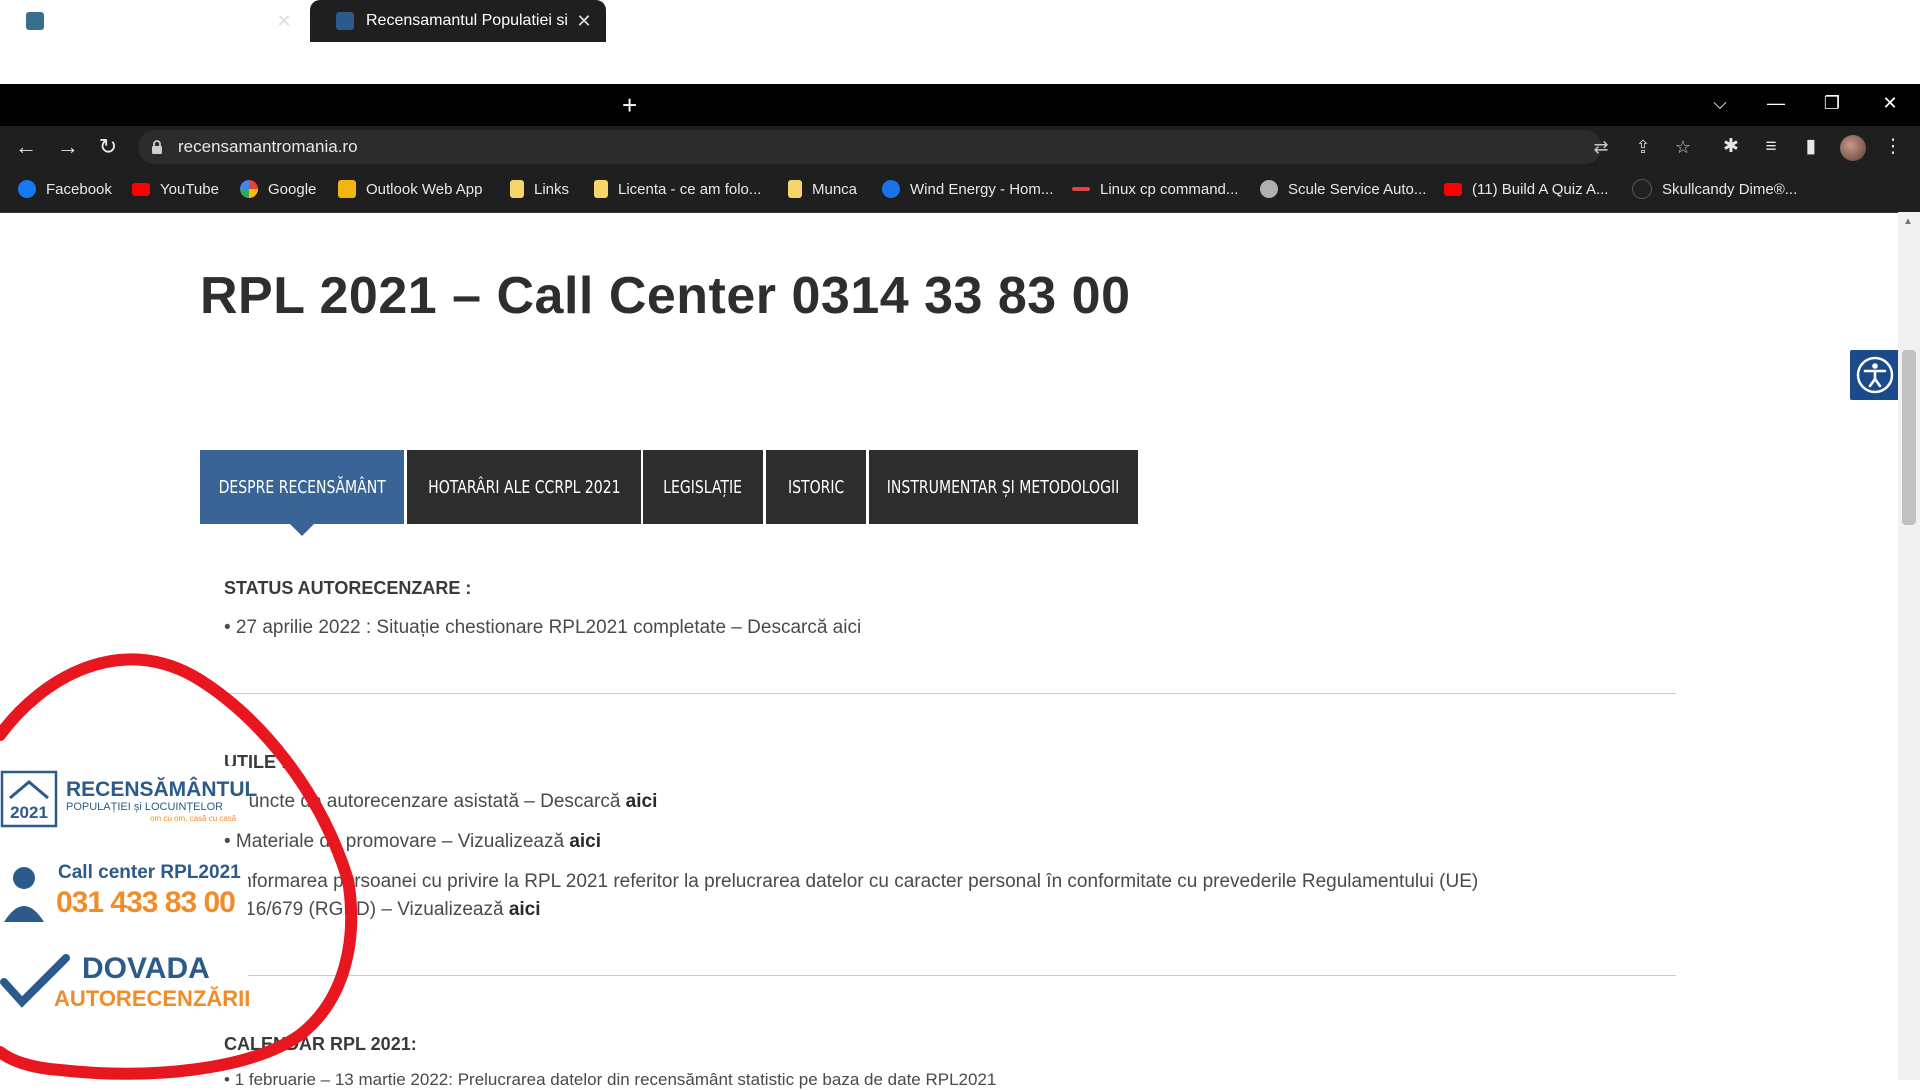 The height and width of the screenshot is (1090, 1920). What do you see at coordinates (1890, 103) in the screenshot?
I see `close-window-button: ✕` at bounding box center [1890, 103].